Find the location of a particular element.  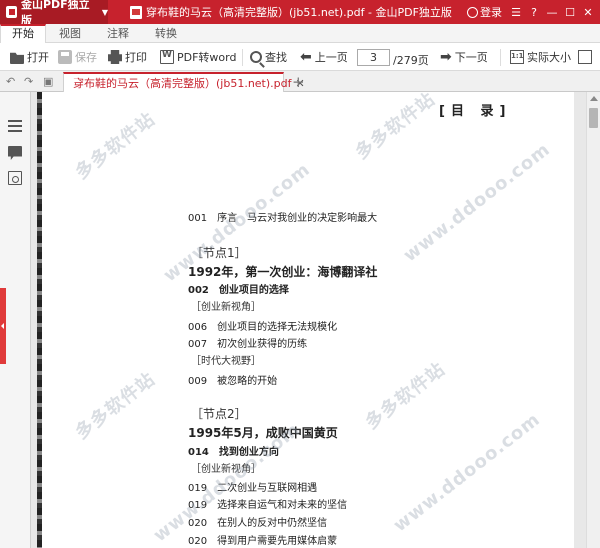

tab-convert: 转换 is located at coordinates (166, 33).